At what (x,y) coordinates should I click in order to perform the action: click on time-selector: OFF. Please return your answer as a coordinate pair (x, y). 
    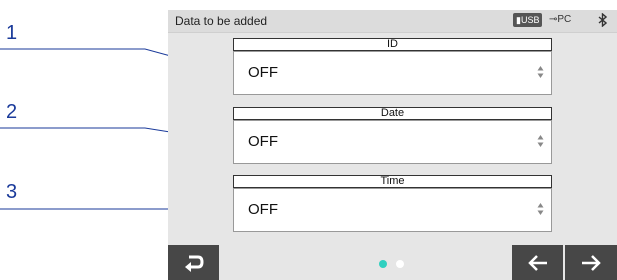
    Looking at the image, I should click on (392, 210).